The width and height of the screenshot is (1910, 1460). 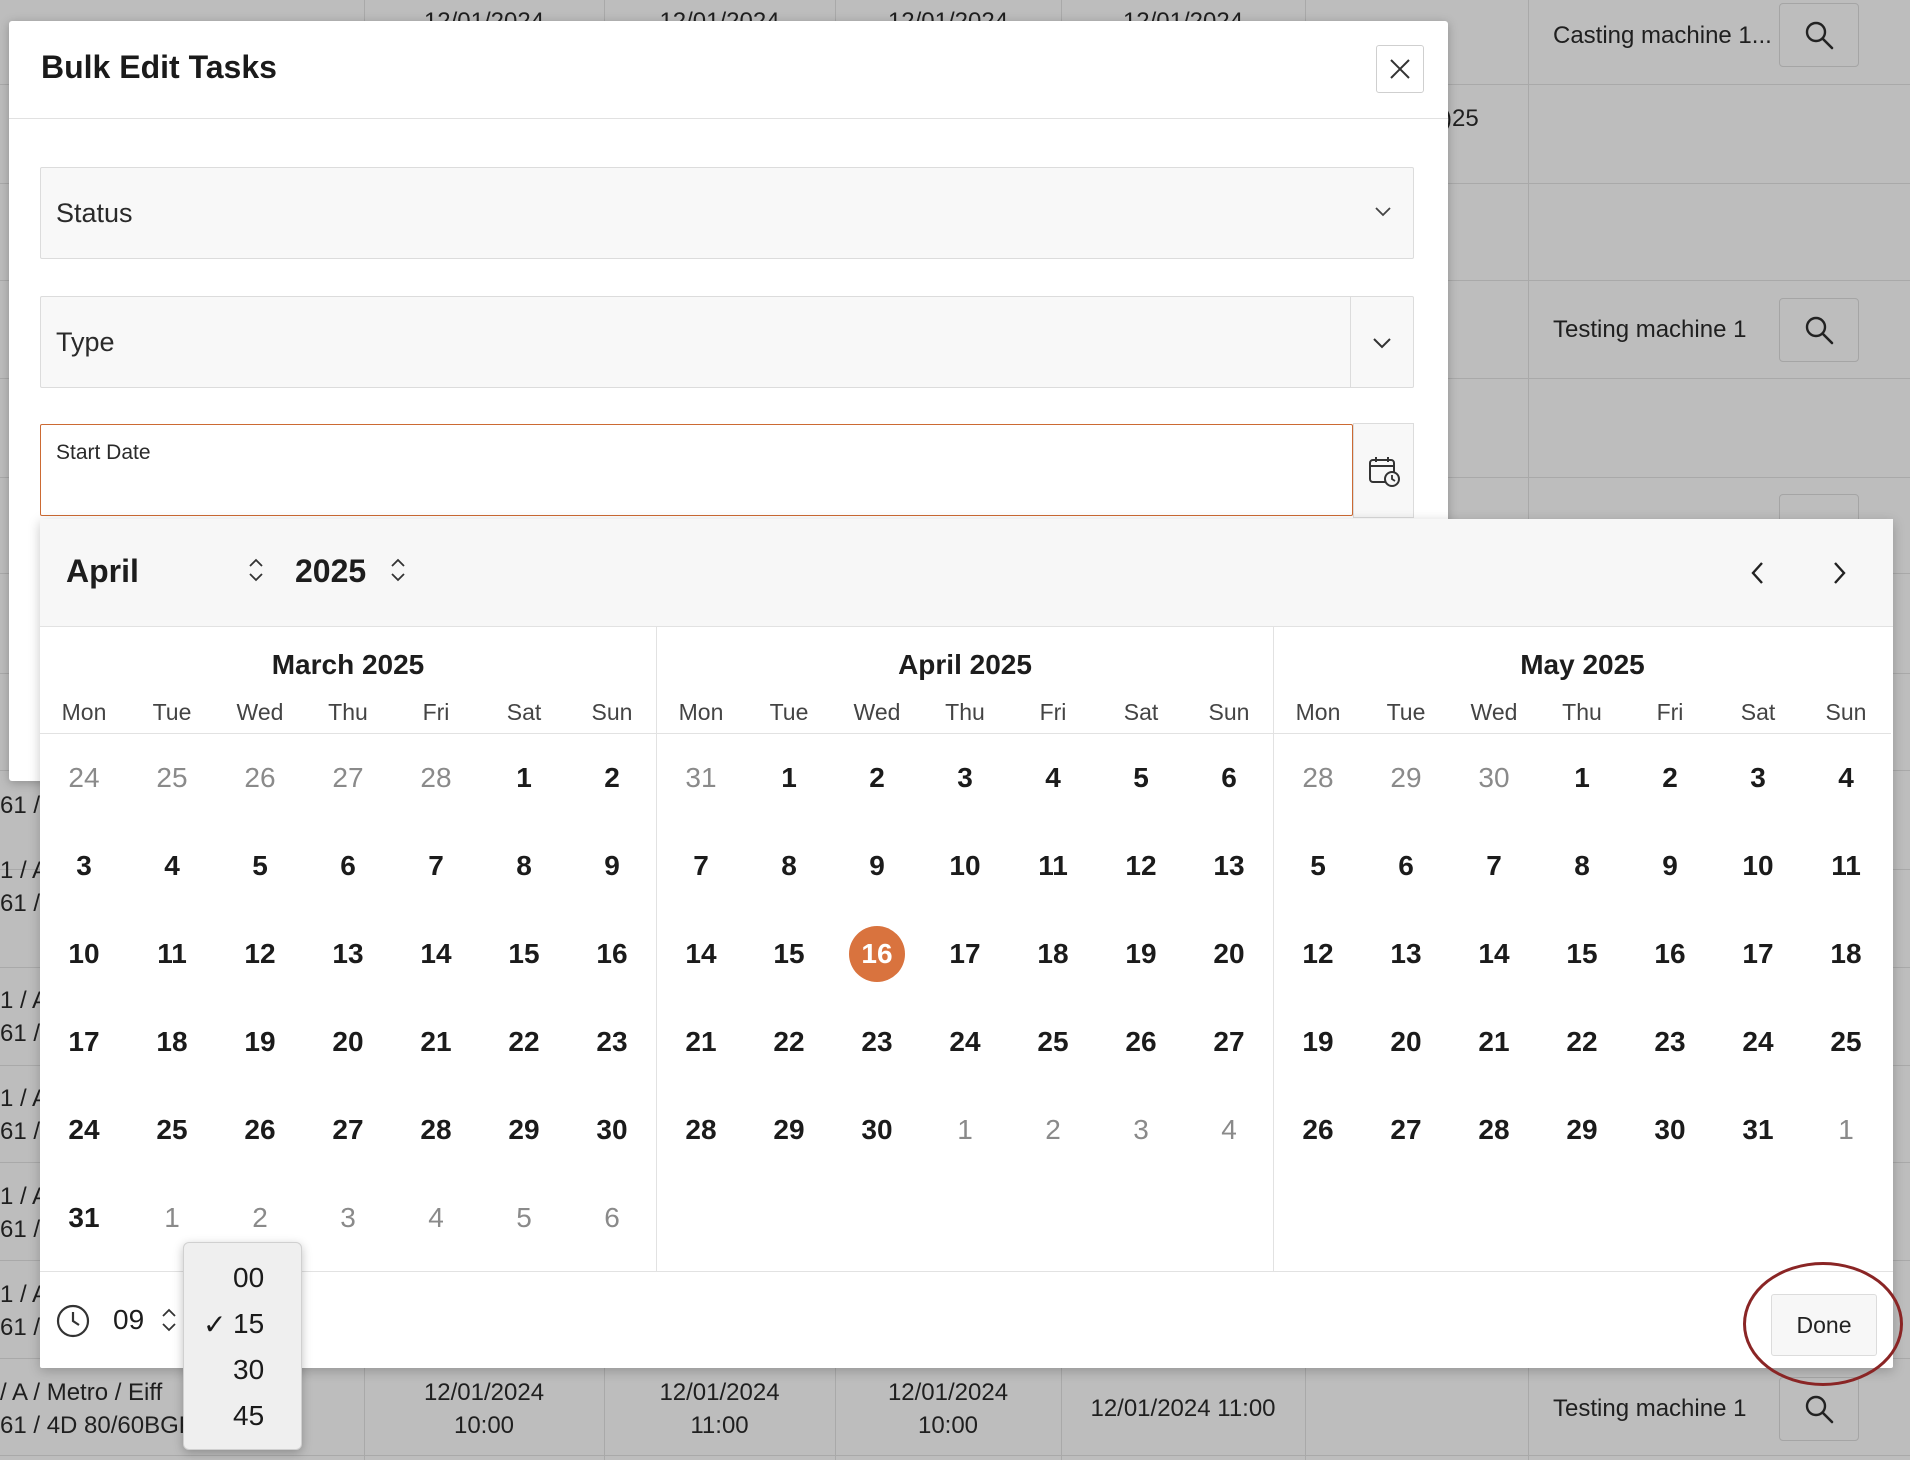 What do you see at coordinates (1819, 1409) in the screenshot?
I see `row-search-button` at bounding box center [1819, 1409].